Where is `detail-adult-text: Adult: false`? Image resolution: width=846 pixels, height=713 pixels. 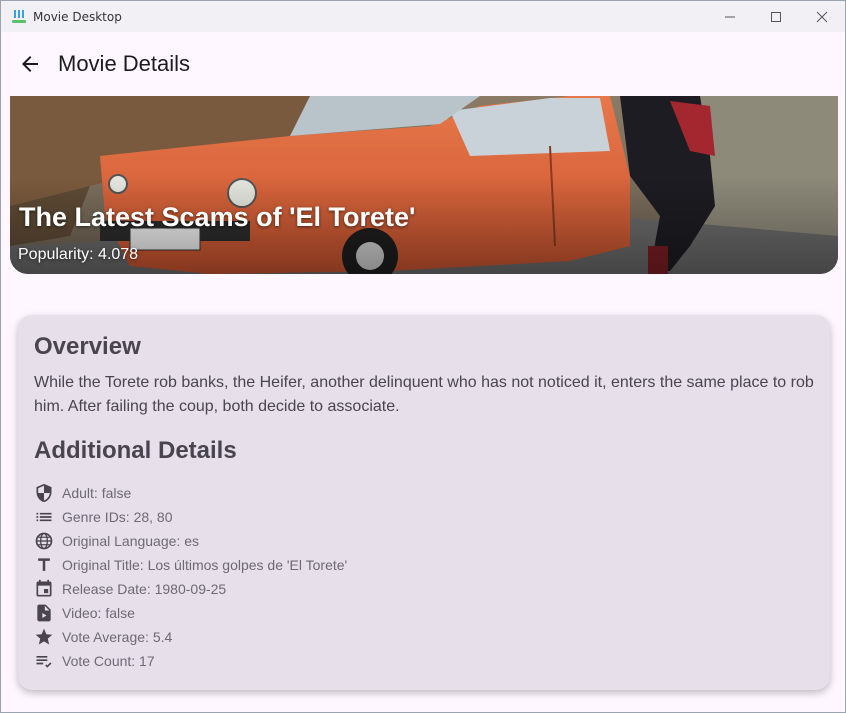
detail-adult-text: Adult: false is located at coordinates (97, 493).